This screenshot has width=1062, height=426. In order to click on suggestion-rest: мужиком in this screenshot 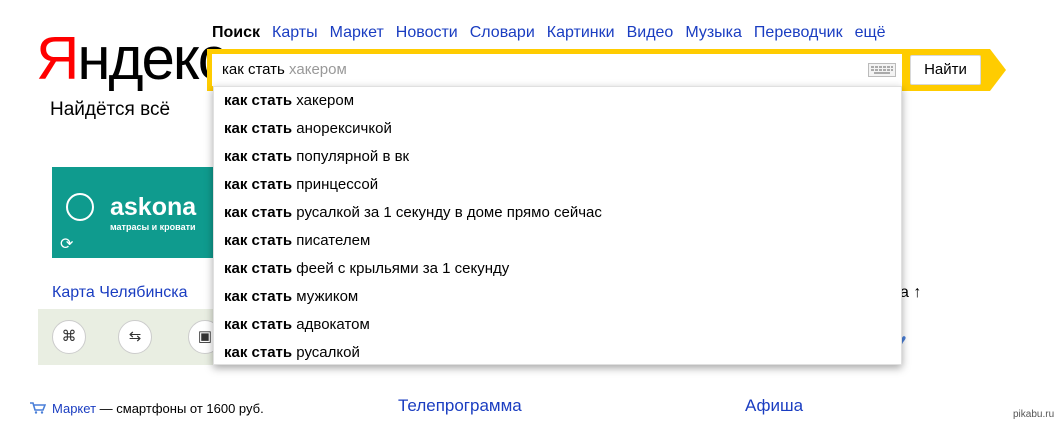, I will do `click(327, 296)`.